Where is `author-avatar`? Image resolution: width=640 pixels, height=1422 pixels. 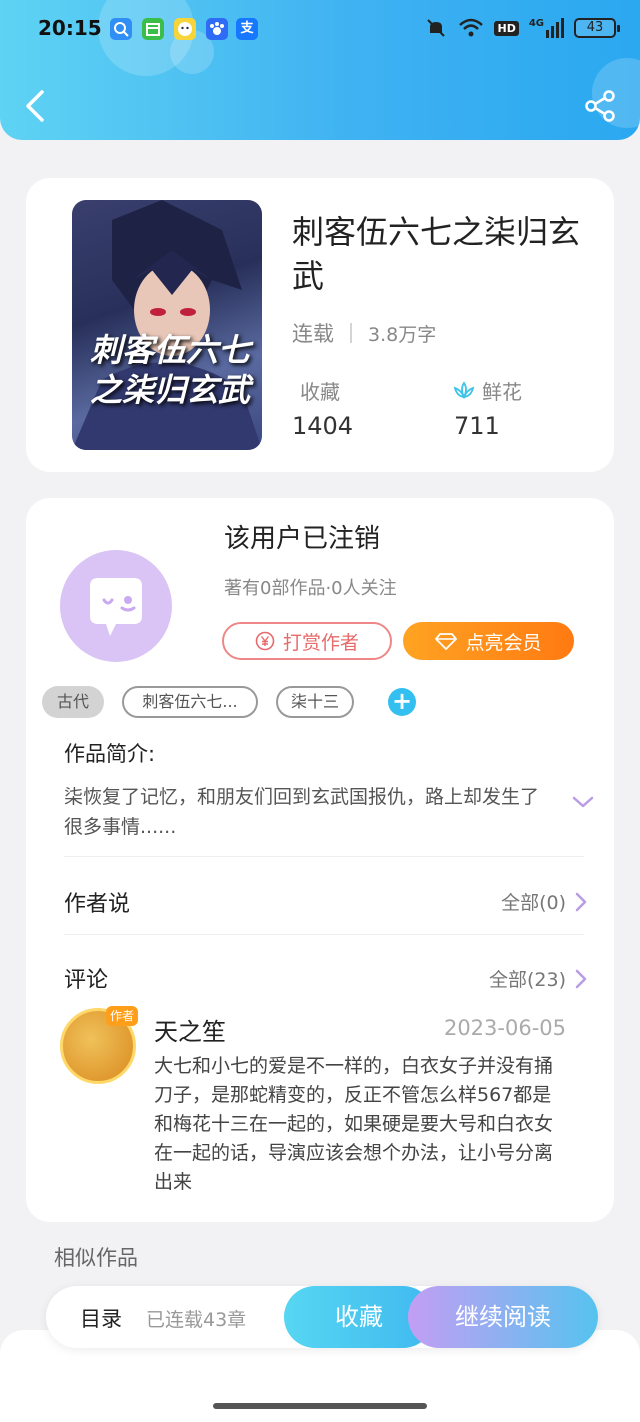
author-avatar is located at coordinates (116, 606).